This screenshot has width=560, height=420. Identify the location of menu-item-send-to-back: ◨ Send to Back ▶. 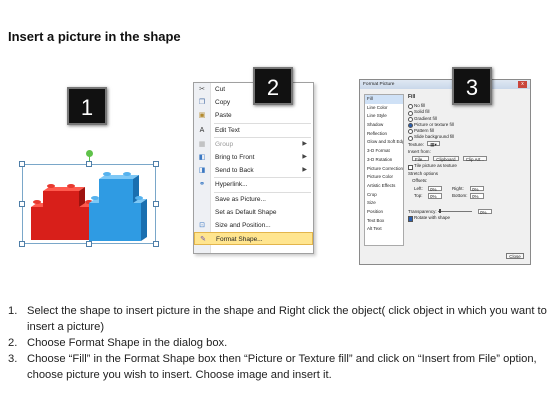
(253, 170).